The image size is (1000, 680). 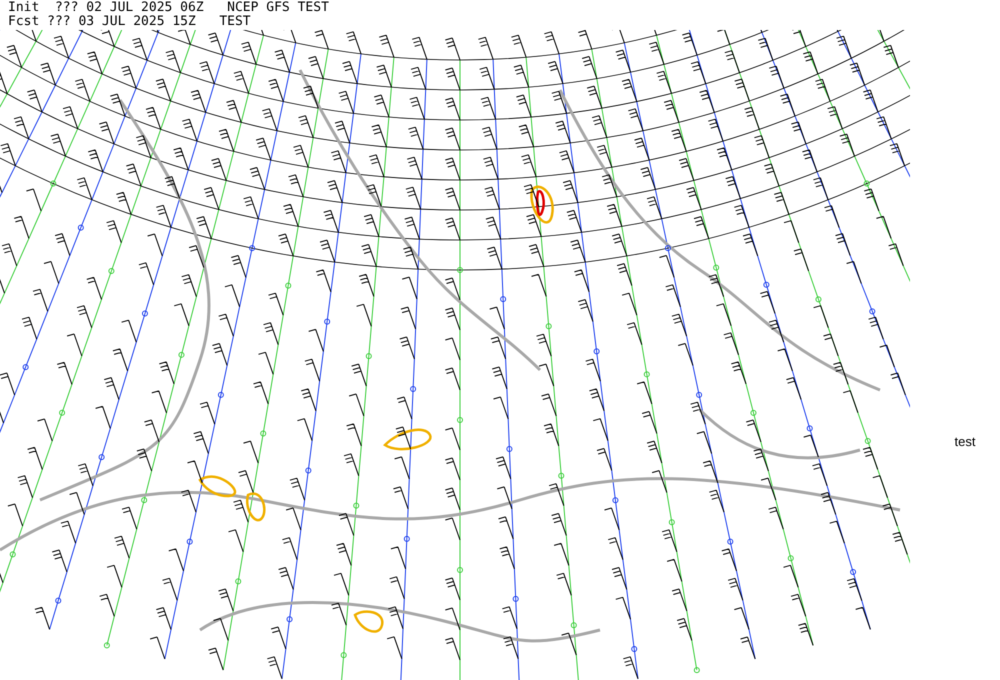 What do you see at coordinates (129, 22) in the screenshot?
I see `forecast-time-text: Fcst ??? 03 JUL 2025 15Z TEST` at bounding box center [129, 22].